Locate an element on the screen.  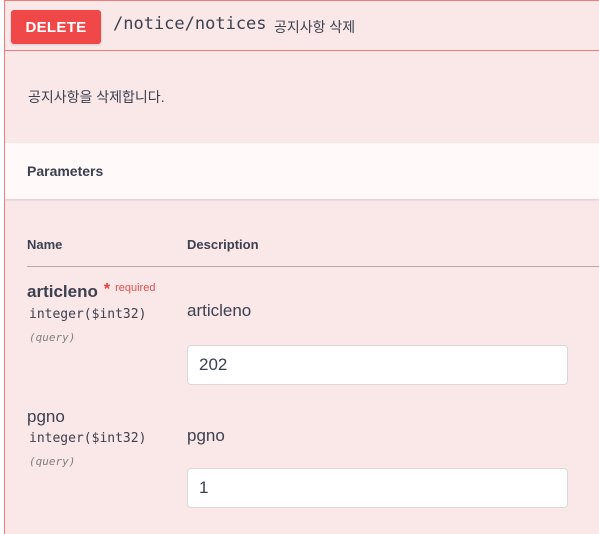
articleno-input is located at coordinates (377, 365).